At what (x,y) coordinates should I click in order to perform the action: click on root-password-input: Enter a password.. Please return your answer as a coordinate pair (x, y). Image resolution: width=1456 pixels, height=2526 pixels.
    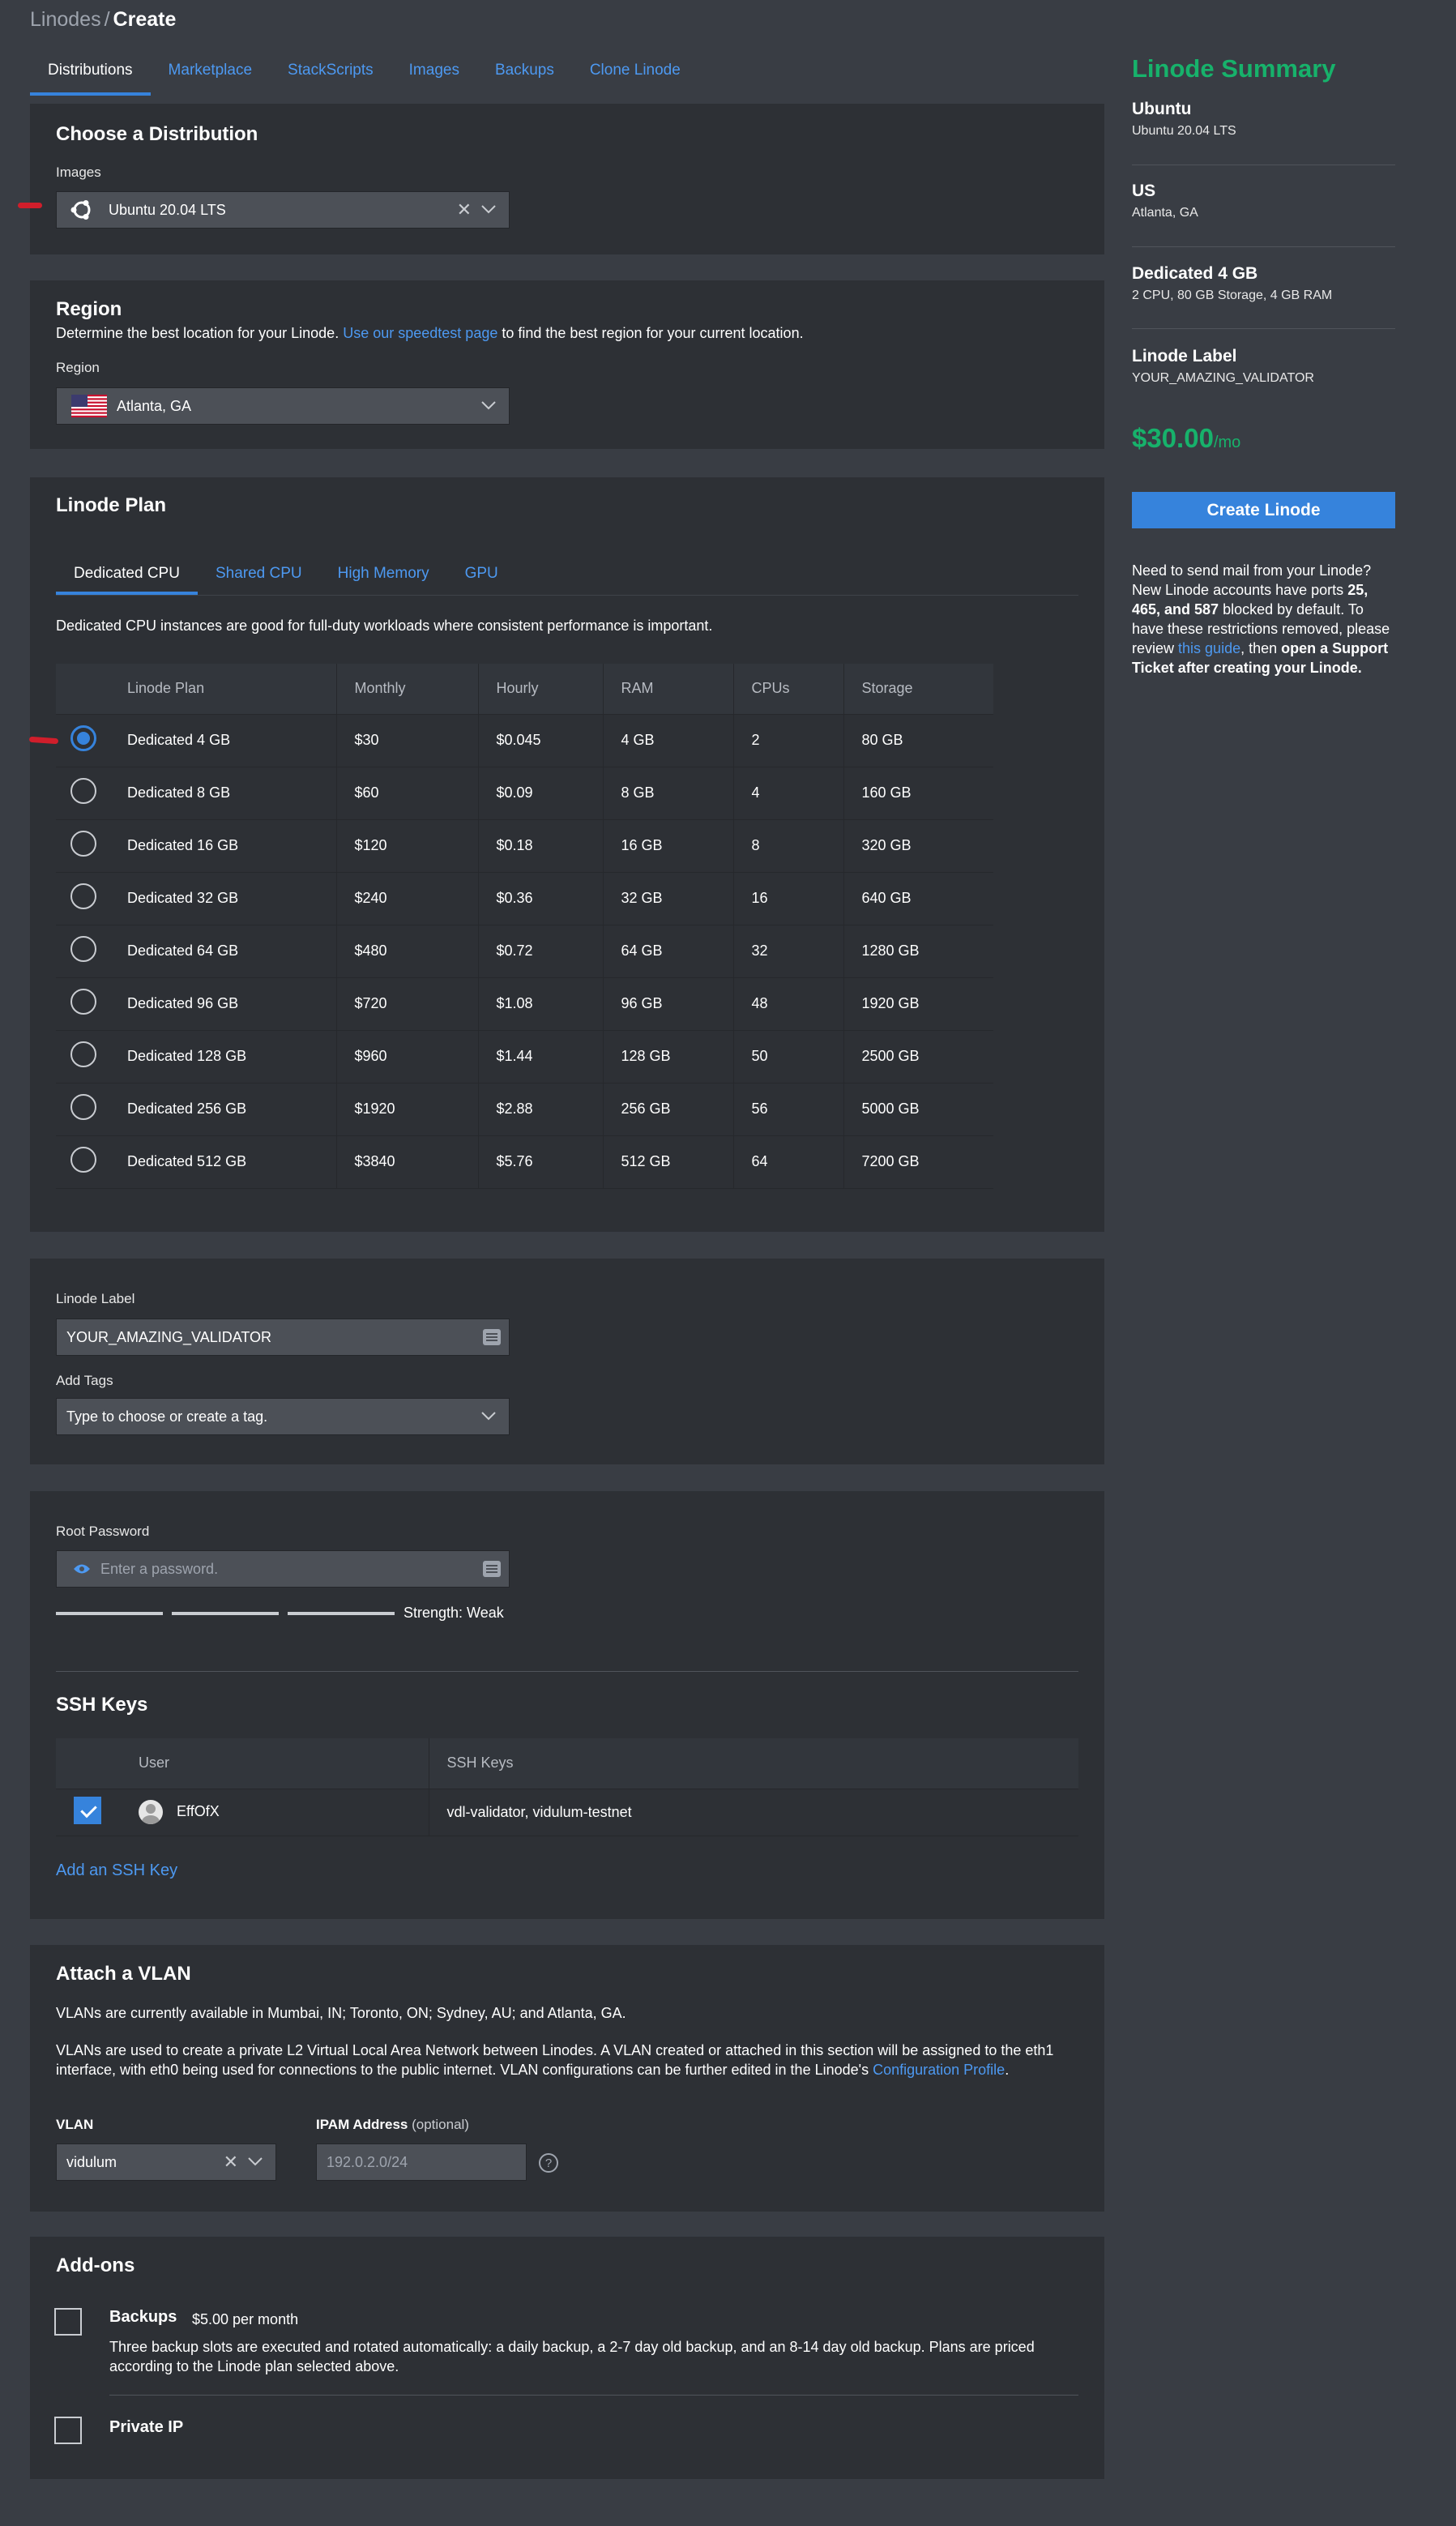
    Looking at the image, I should click on (283, 1569).